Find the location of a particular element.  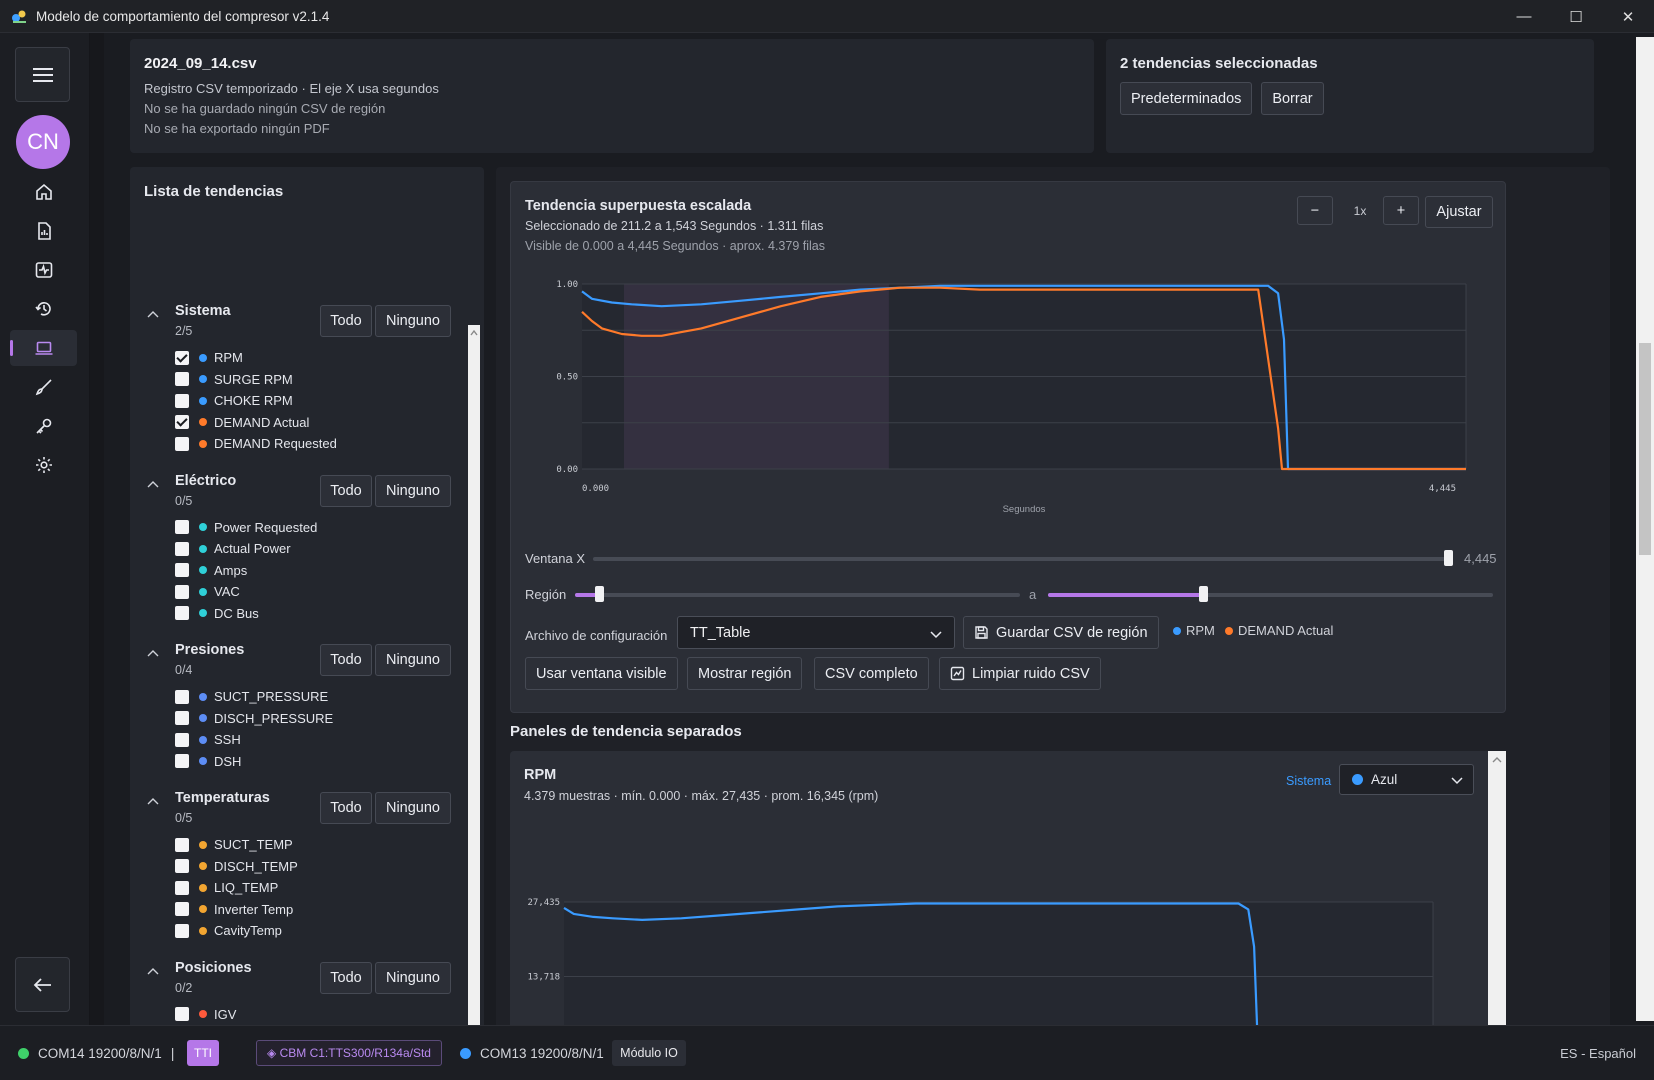

trend-item: IGV is located at coordinates (300, 1015).